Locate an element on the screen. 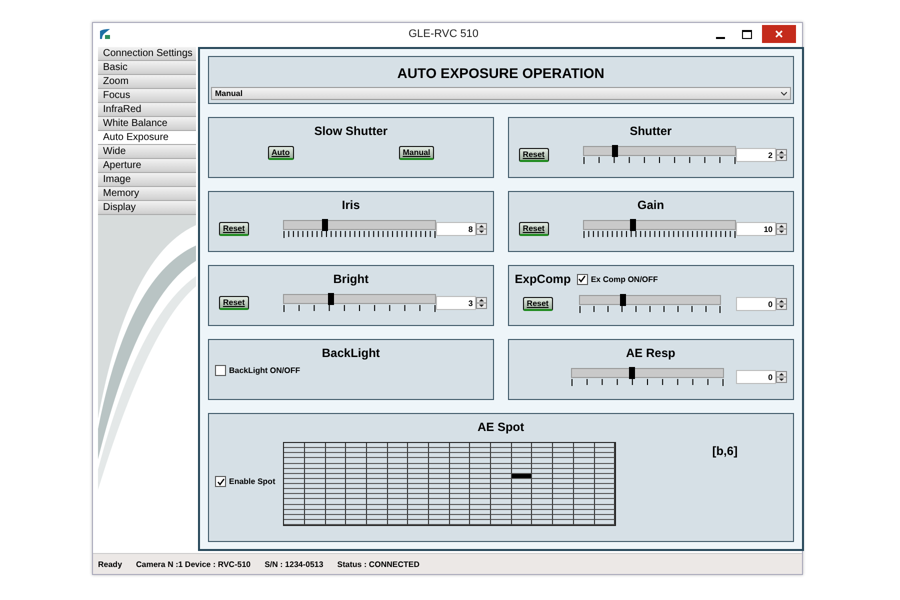 Image resolution: width=900 pixels, height=600 pixels. sidebar-item: Zoom is located at coordinates (147, 82).